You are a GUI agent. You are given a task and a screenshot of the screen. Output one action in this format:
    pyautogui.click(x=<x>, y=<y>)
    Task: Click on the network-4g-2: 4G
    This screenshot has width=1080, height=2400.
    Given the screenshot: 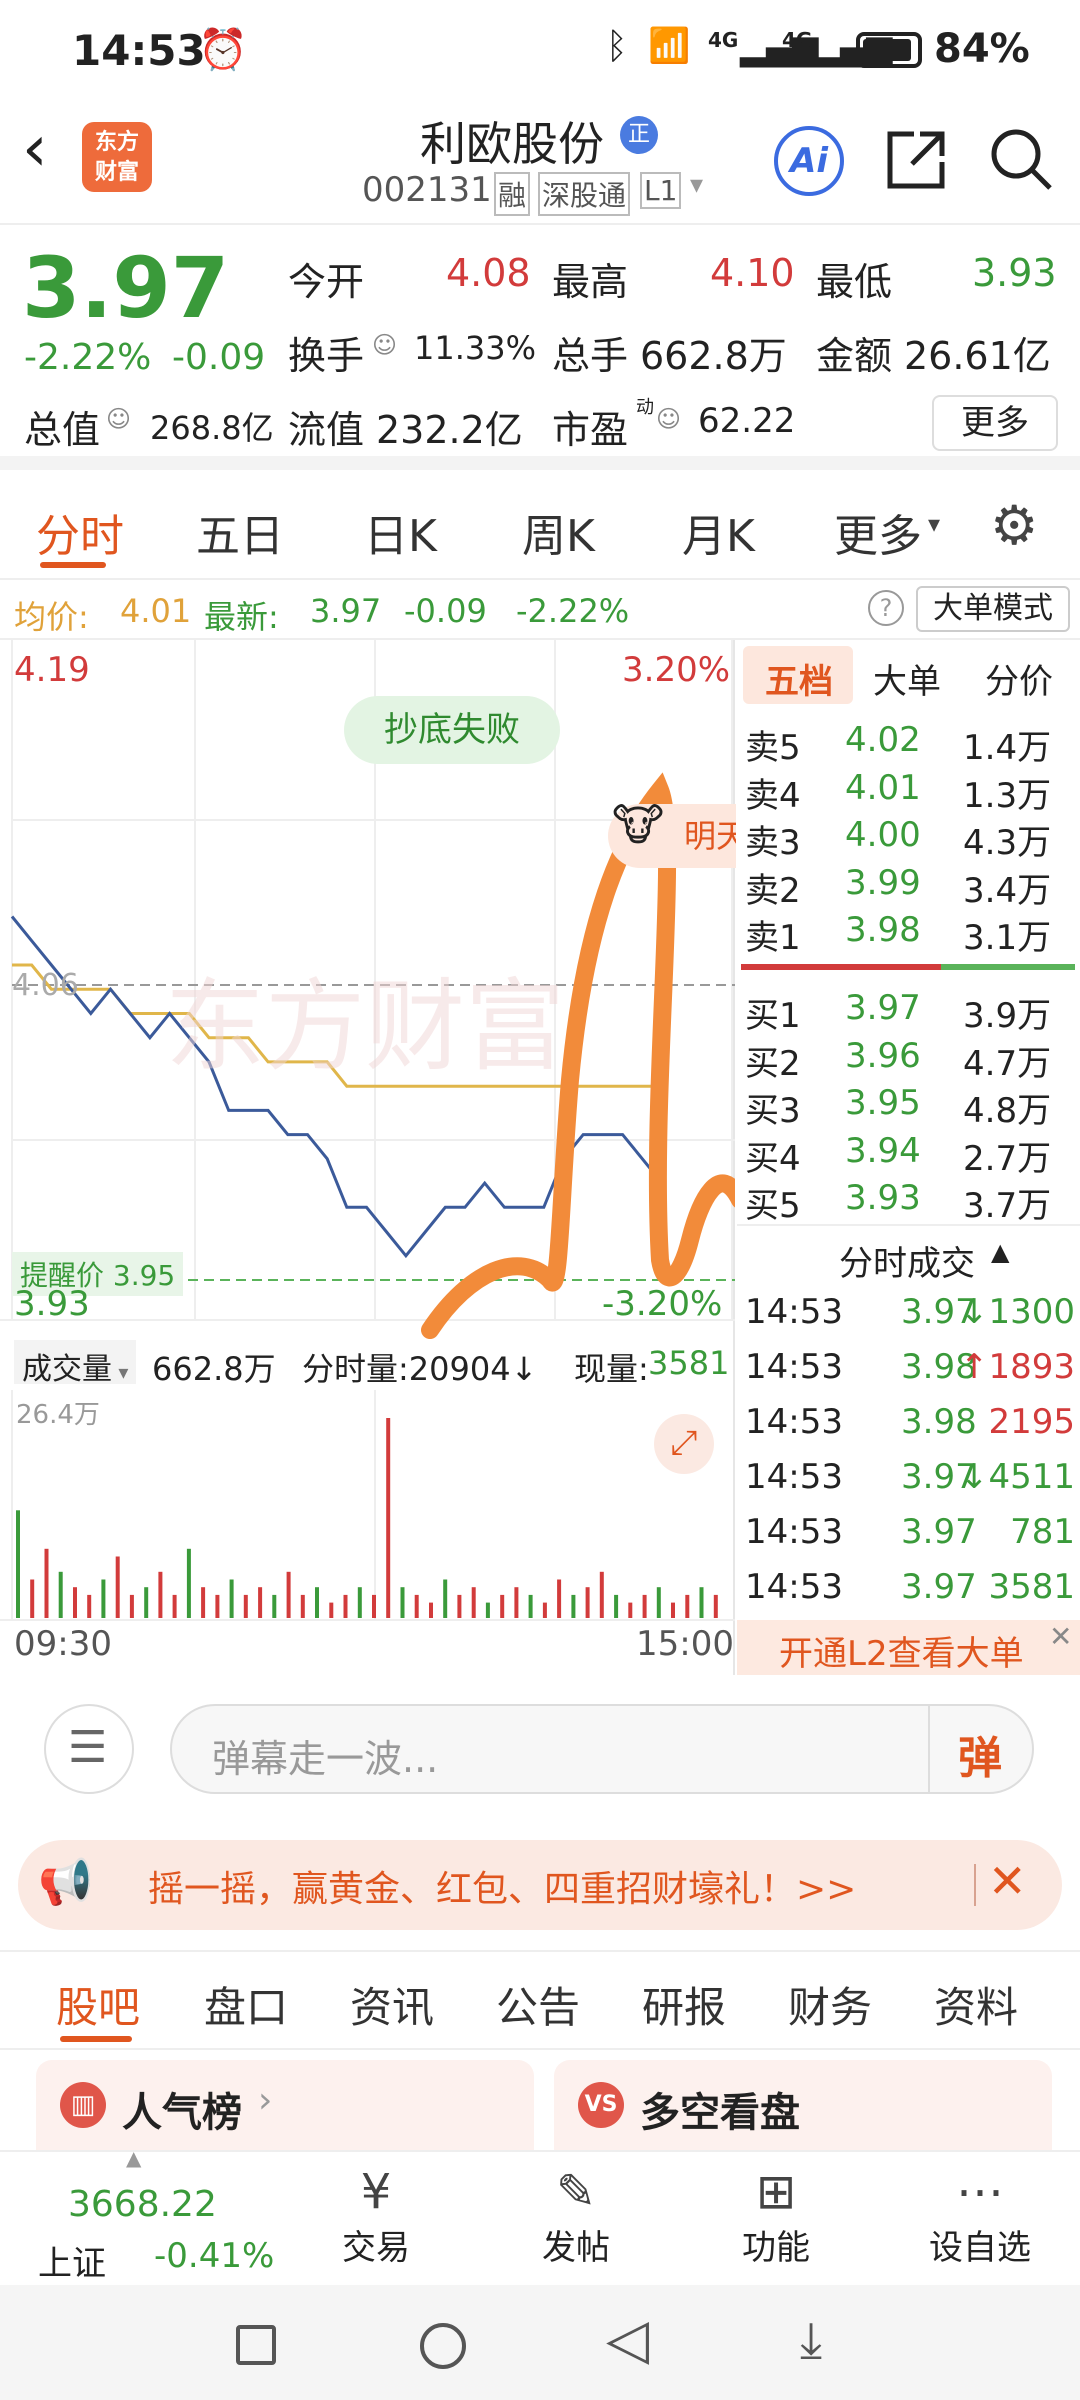 What is the action you would take?
    pyautogui.click(x=797, y=40)
    